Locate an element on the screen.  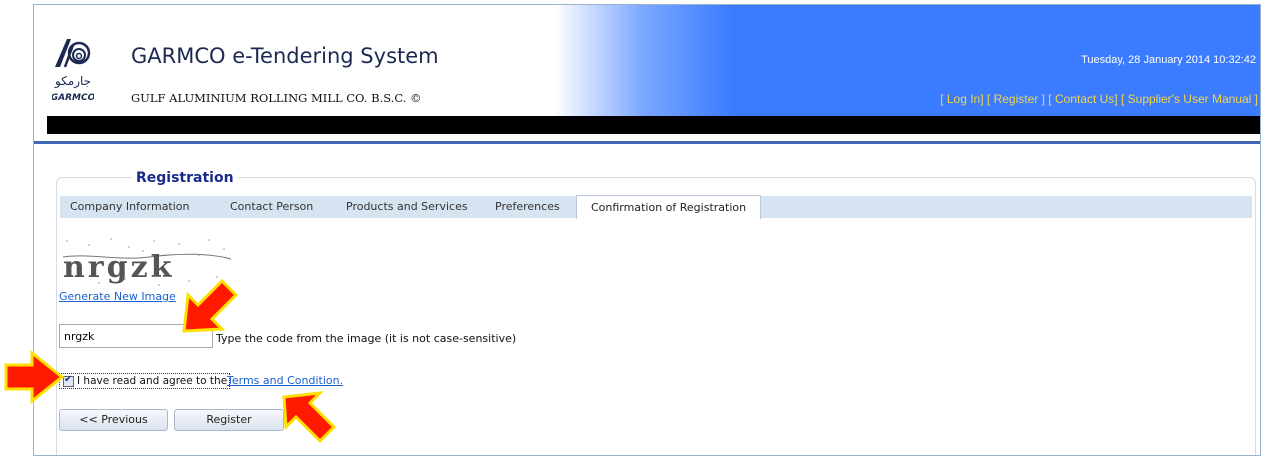
tab-company-information: Company Information is located at coordinates (130, 207).